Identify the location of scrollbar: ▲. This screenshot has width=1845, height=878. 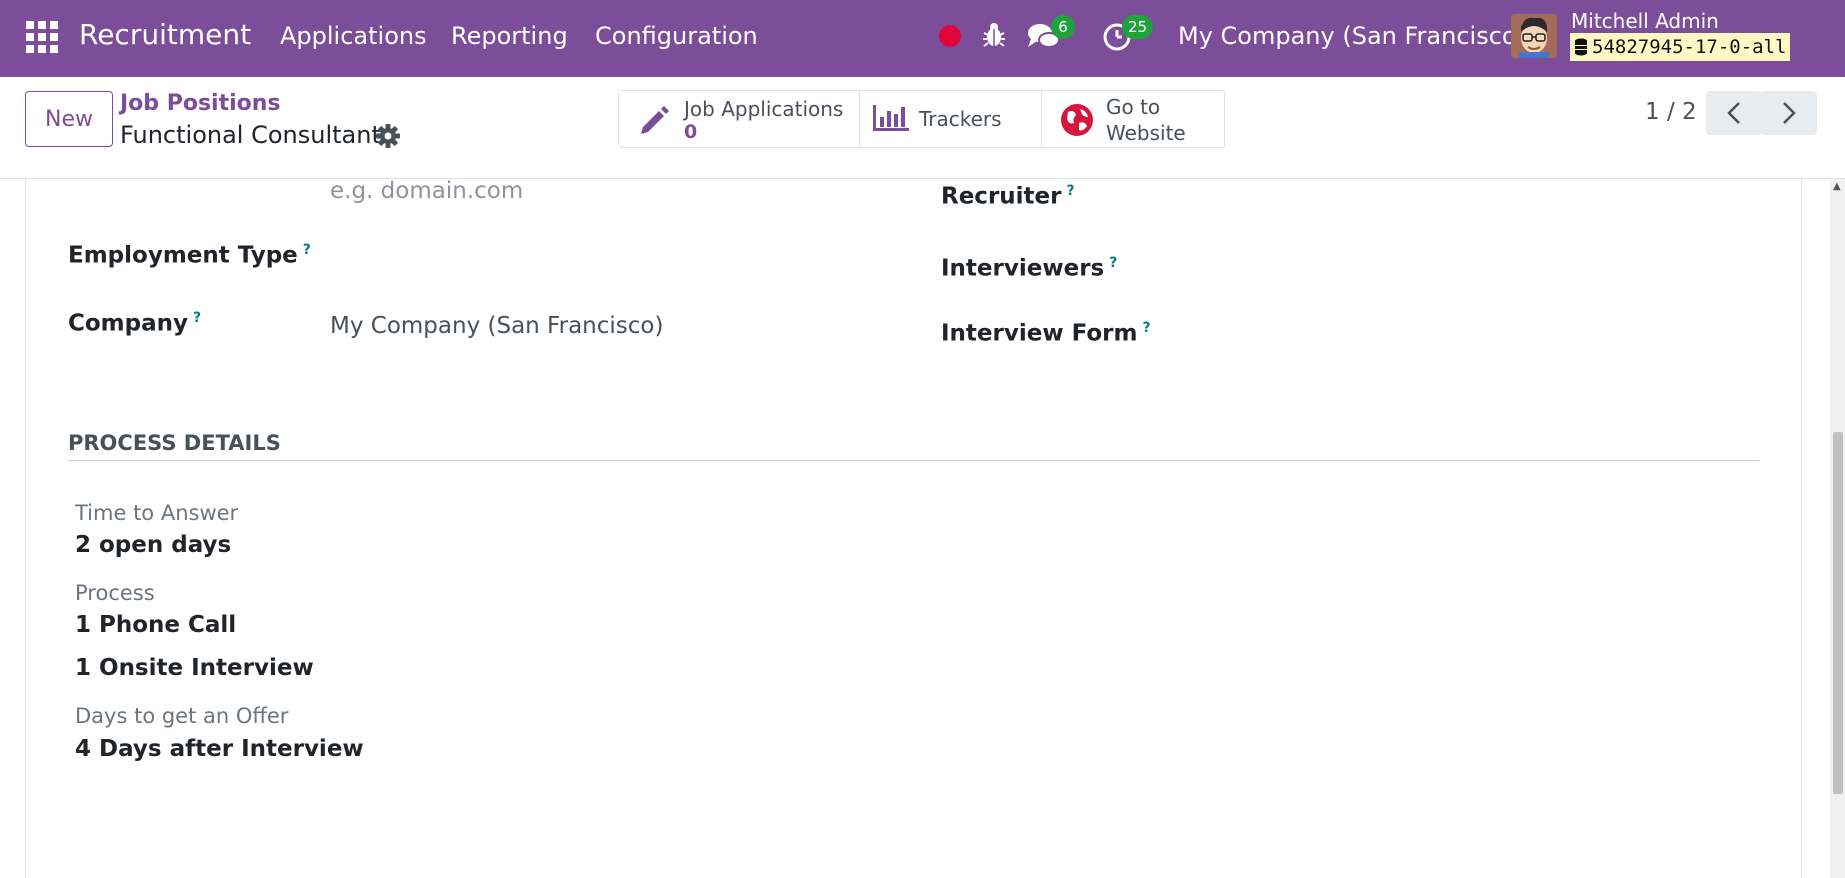
(1837, 528).